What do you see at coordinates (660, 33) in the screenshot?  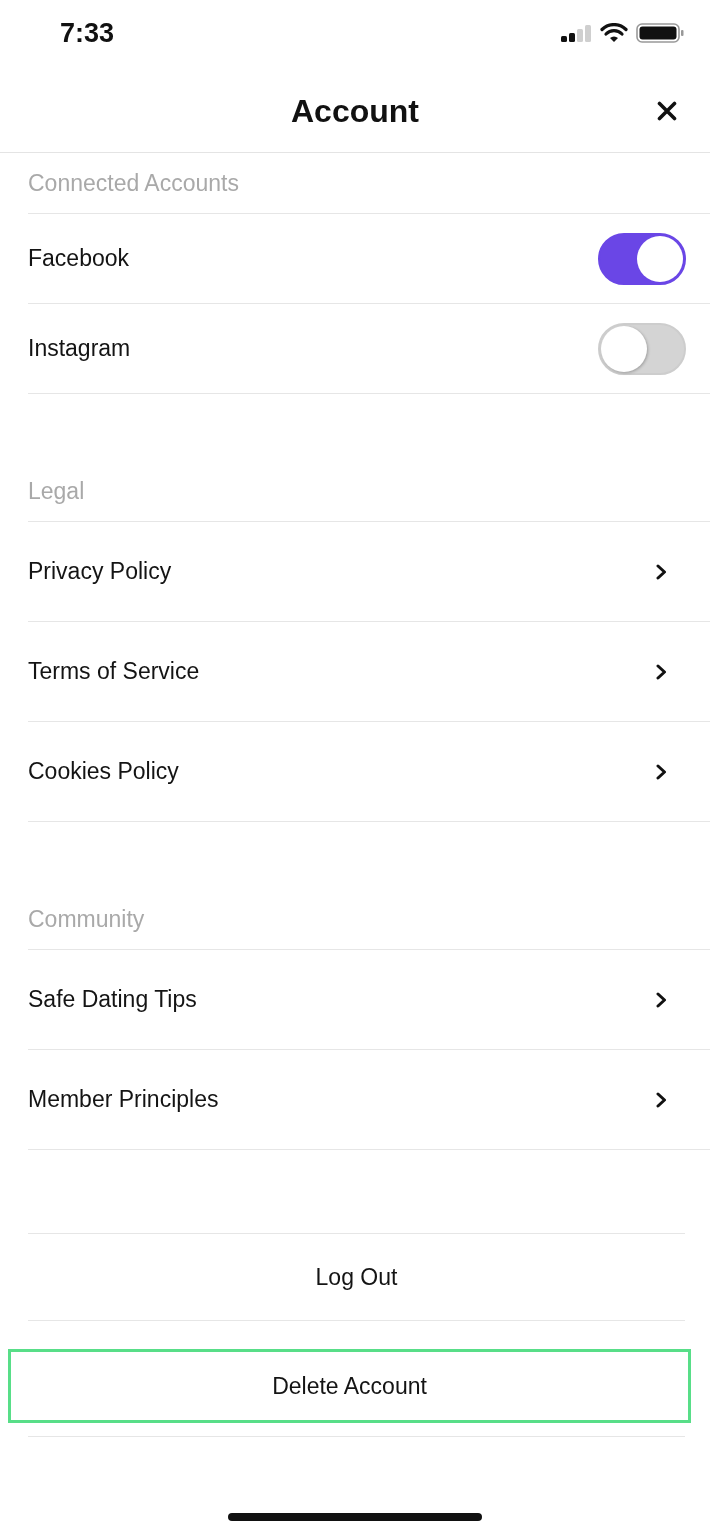 I see `battery-icon` at bounding box center [660, 33].